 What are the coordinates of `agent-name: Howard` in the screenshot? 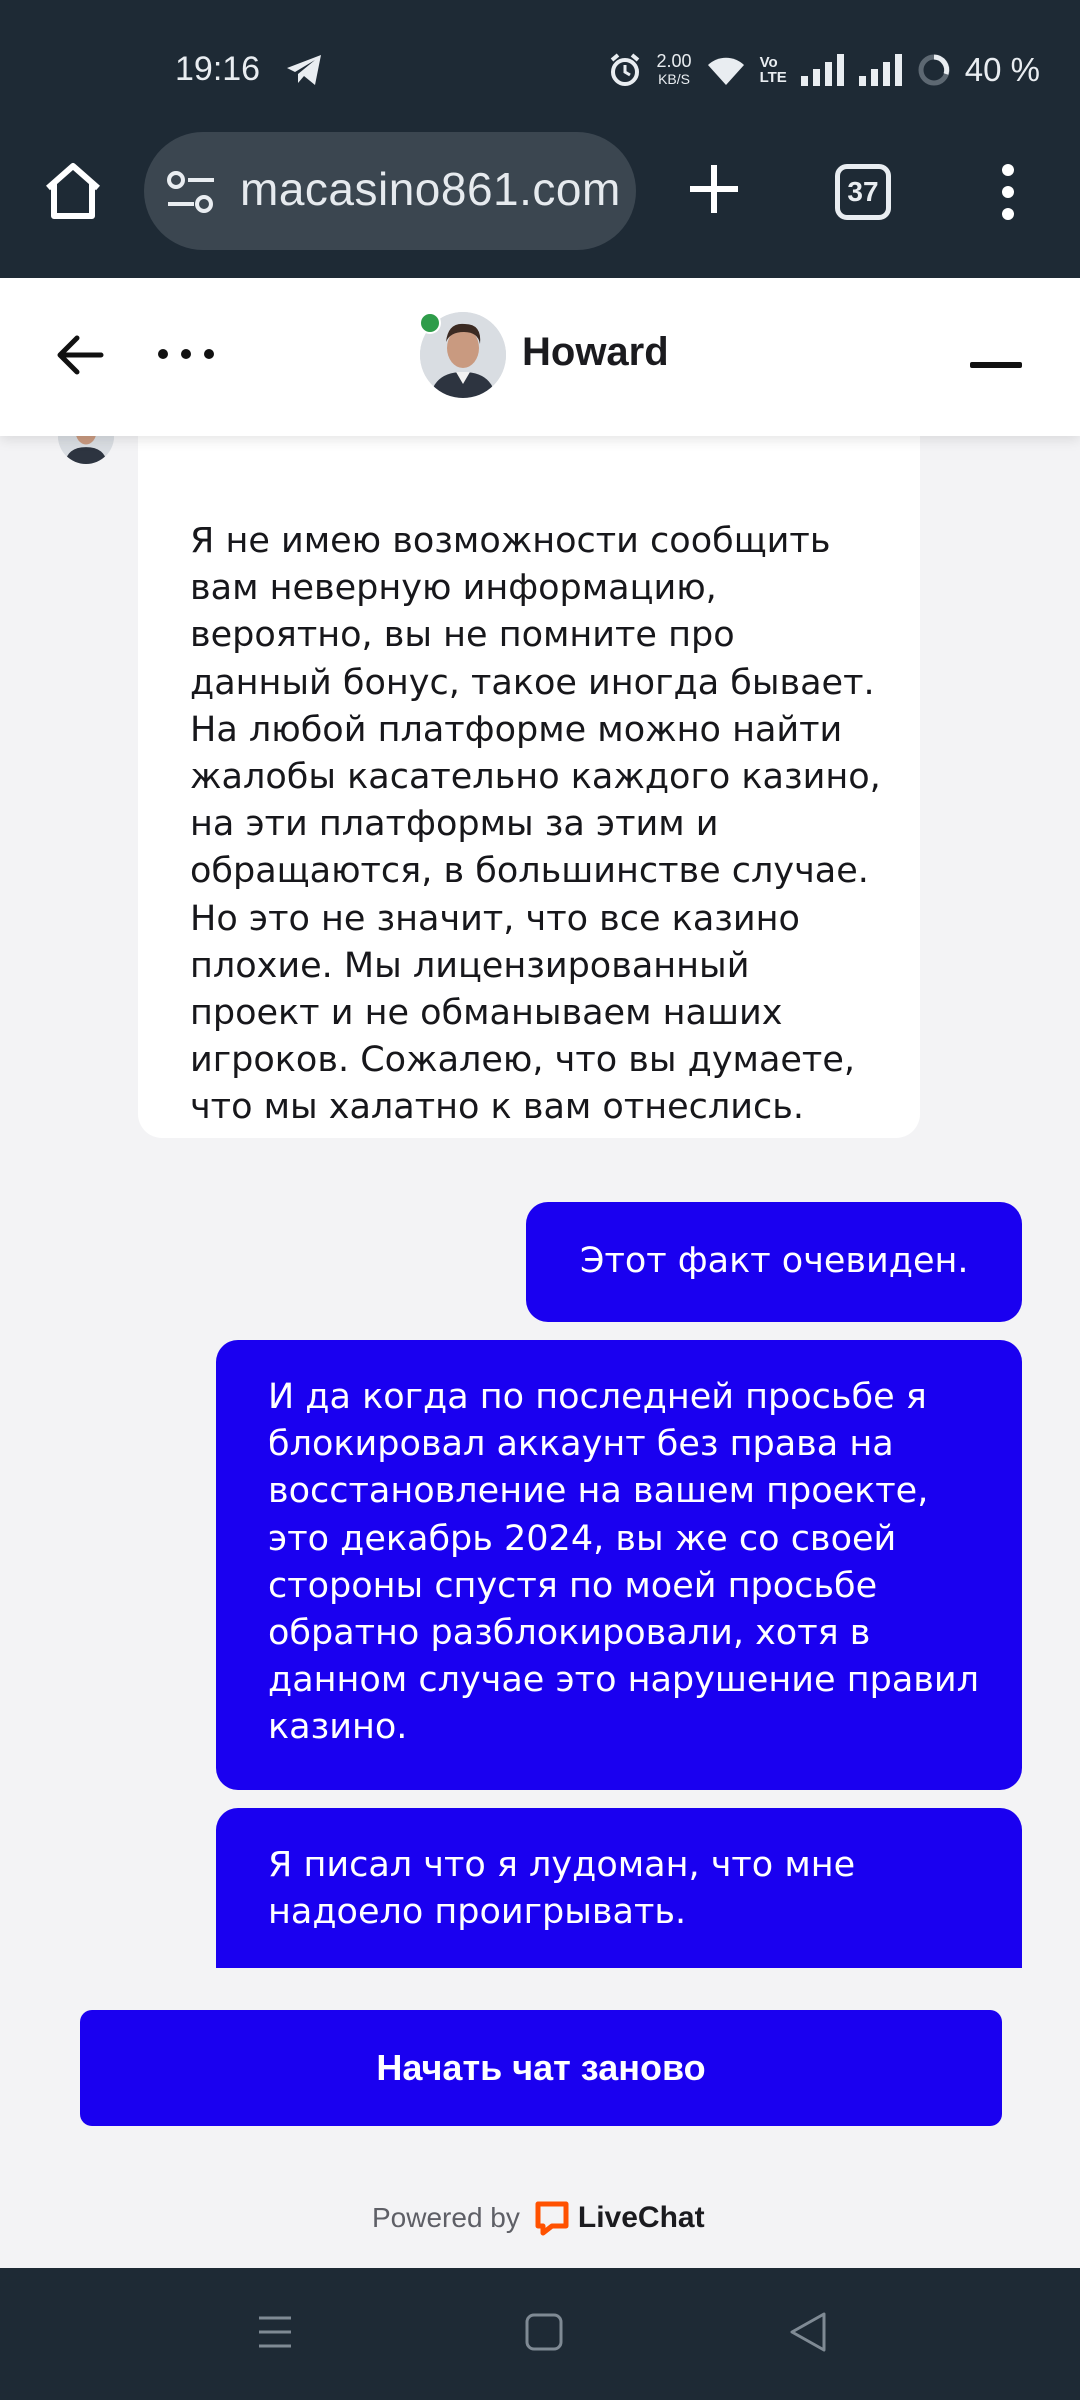 It's located at (595, 352).